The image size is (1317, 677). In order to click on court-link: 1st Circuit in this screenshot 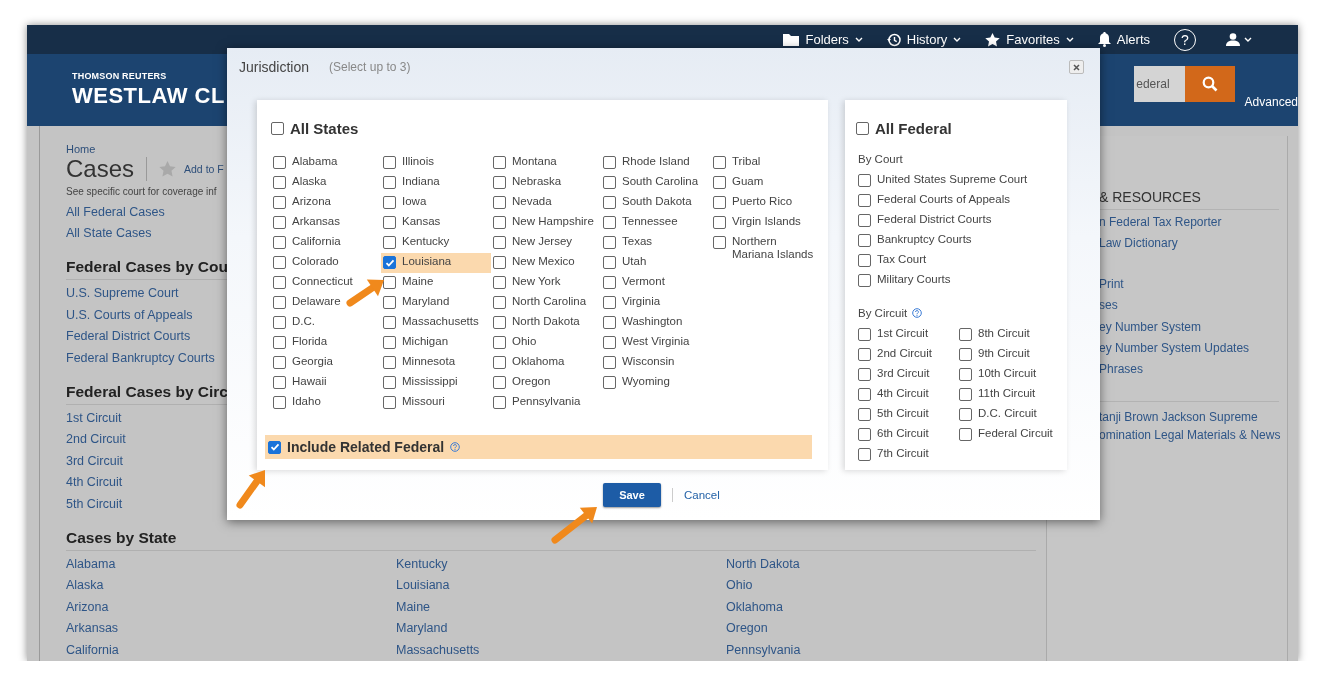, I will do `click(94, 418)`.